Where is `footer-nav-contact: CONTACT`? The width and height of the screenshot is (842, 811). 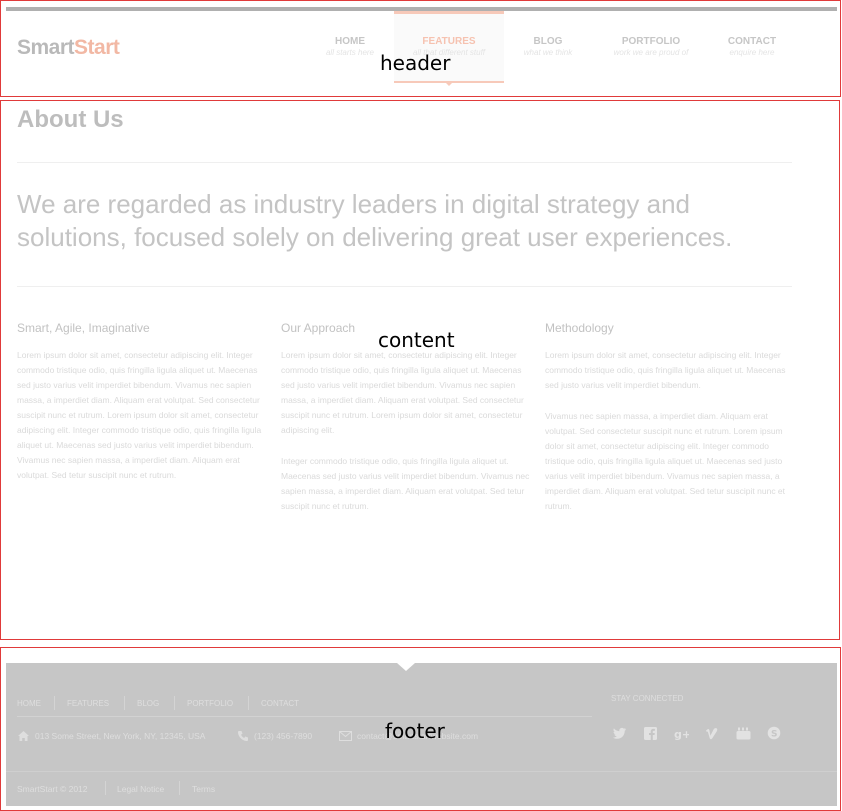 footer-nav-contact: CONTACT is located at coordinates (280, 703).